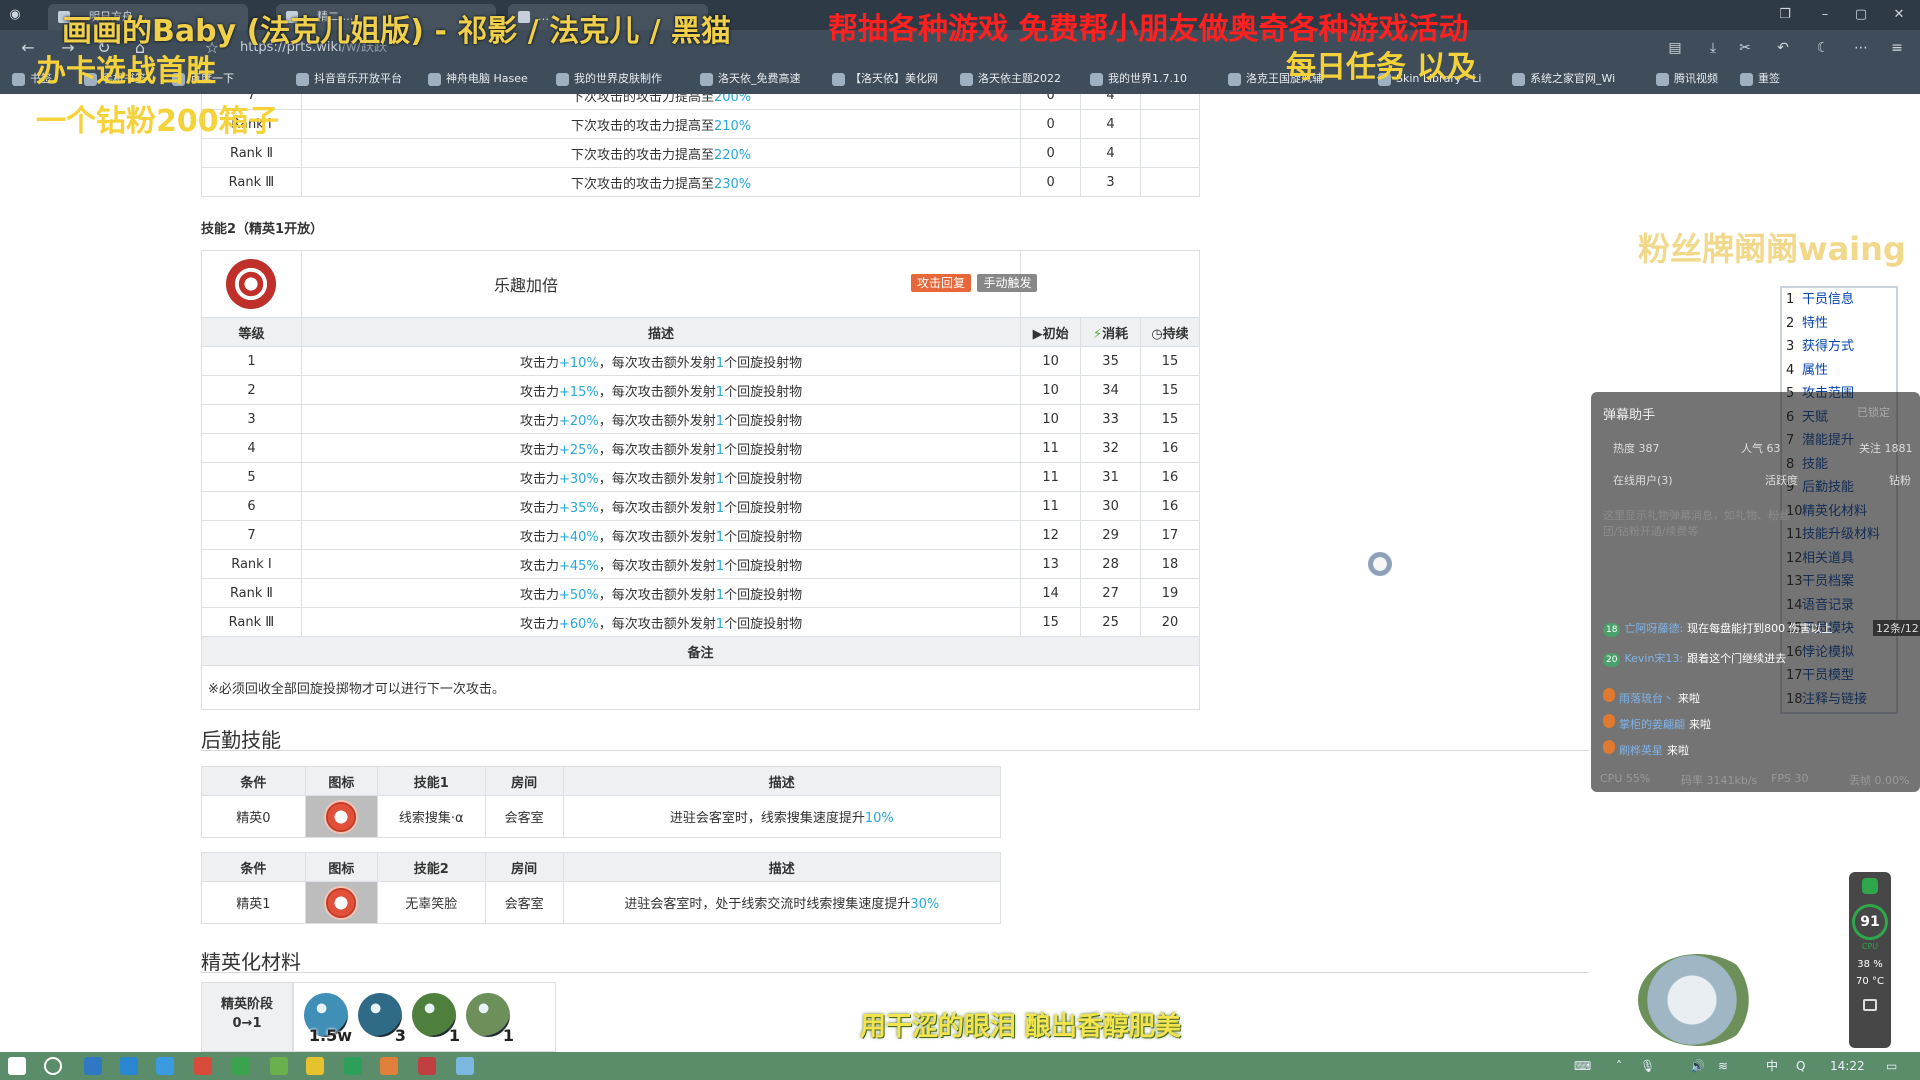  What do you see at coordinates (1138, 79) in the screenshot?
I see `bookmark-item: 我的世界1.7.10` at bounding box center [1138, 79].